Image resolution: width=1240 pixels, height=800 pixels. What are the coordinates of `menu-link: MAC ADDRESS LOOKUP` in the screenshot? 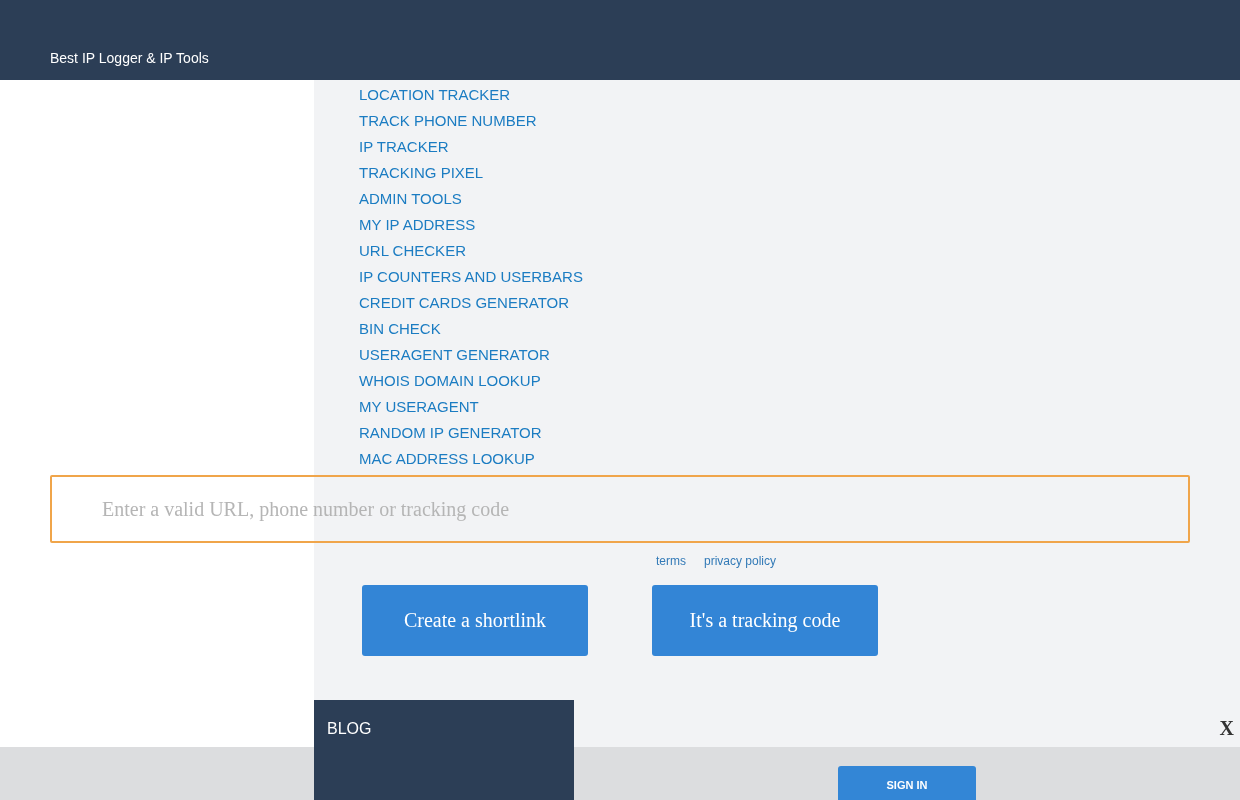 It's located at (447, 459).